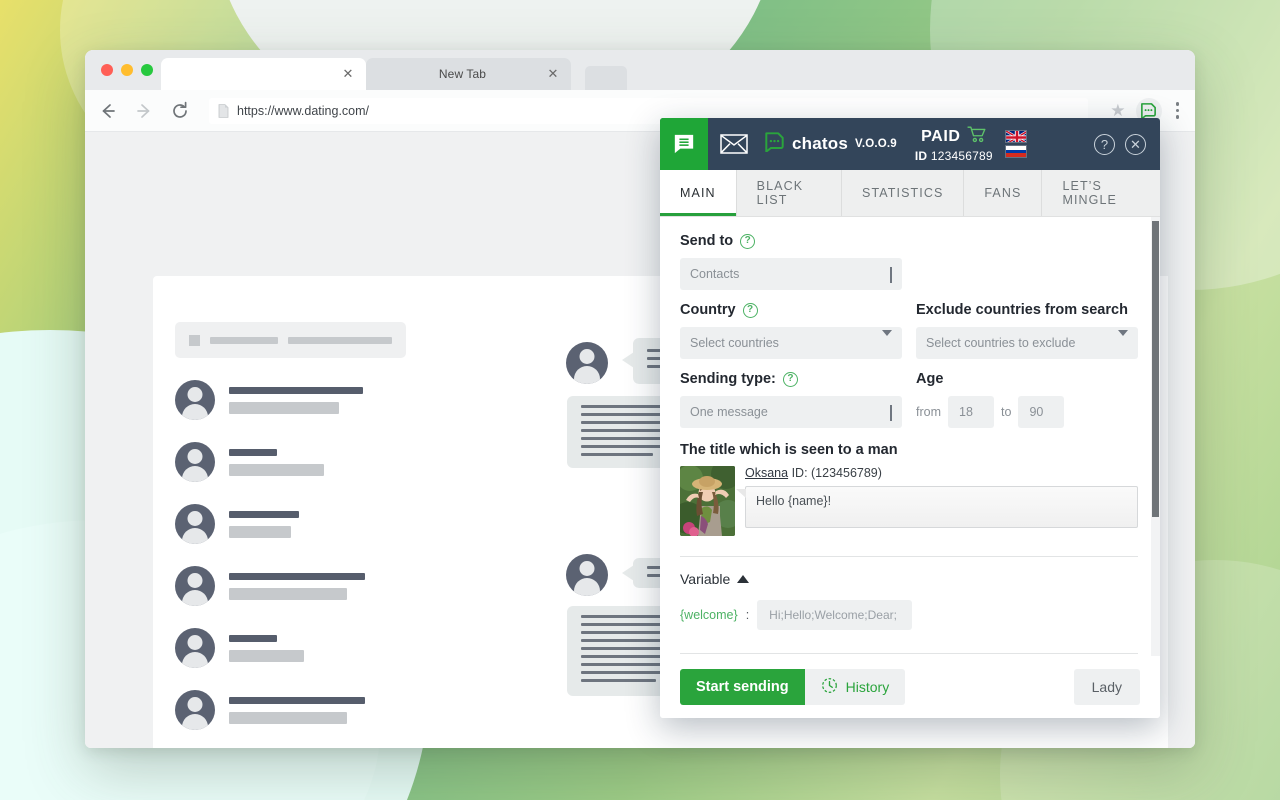  I want to click on reload-icon, so click(180, 111).